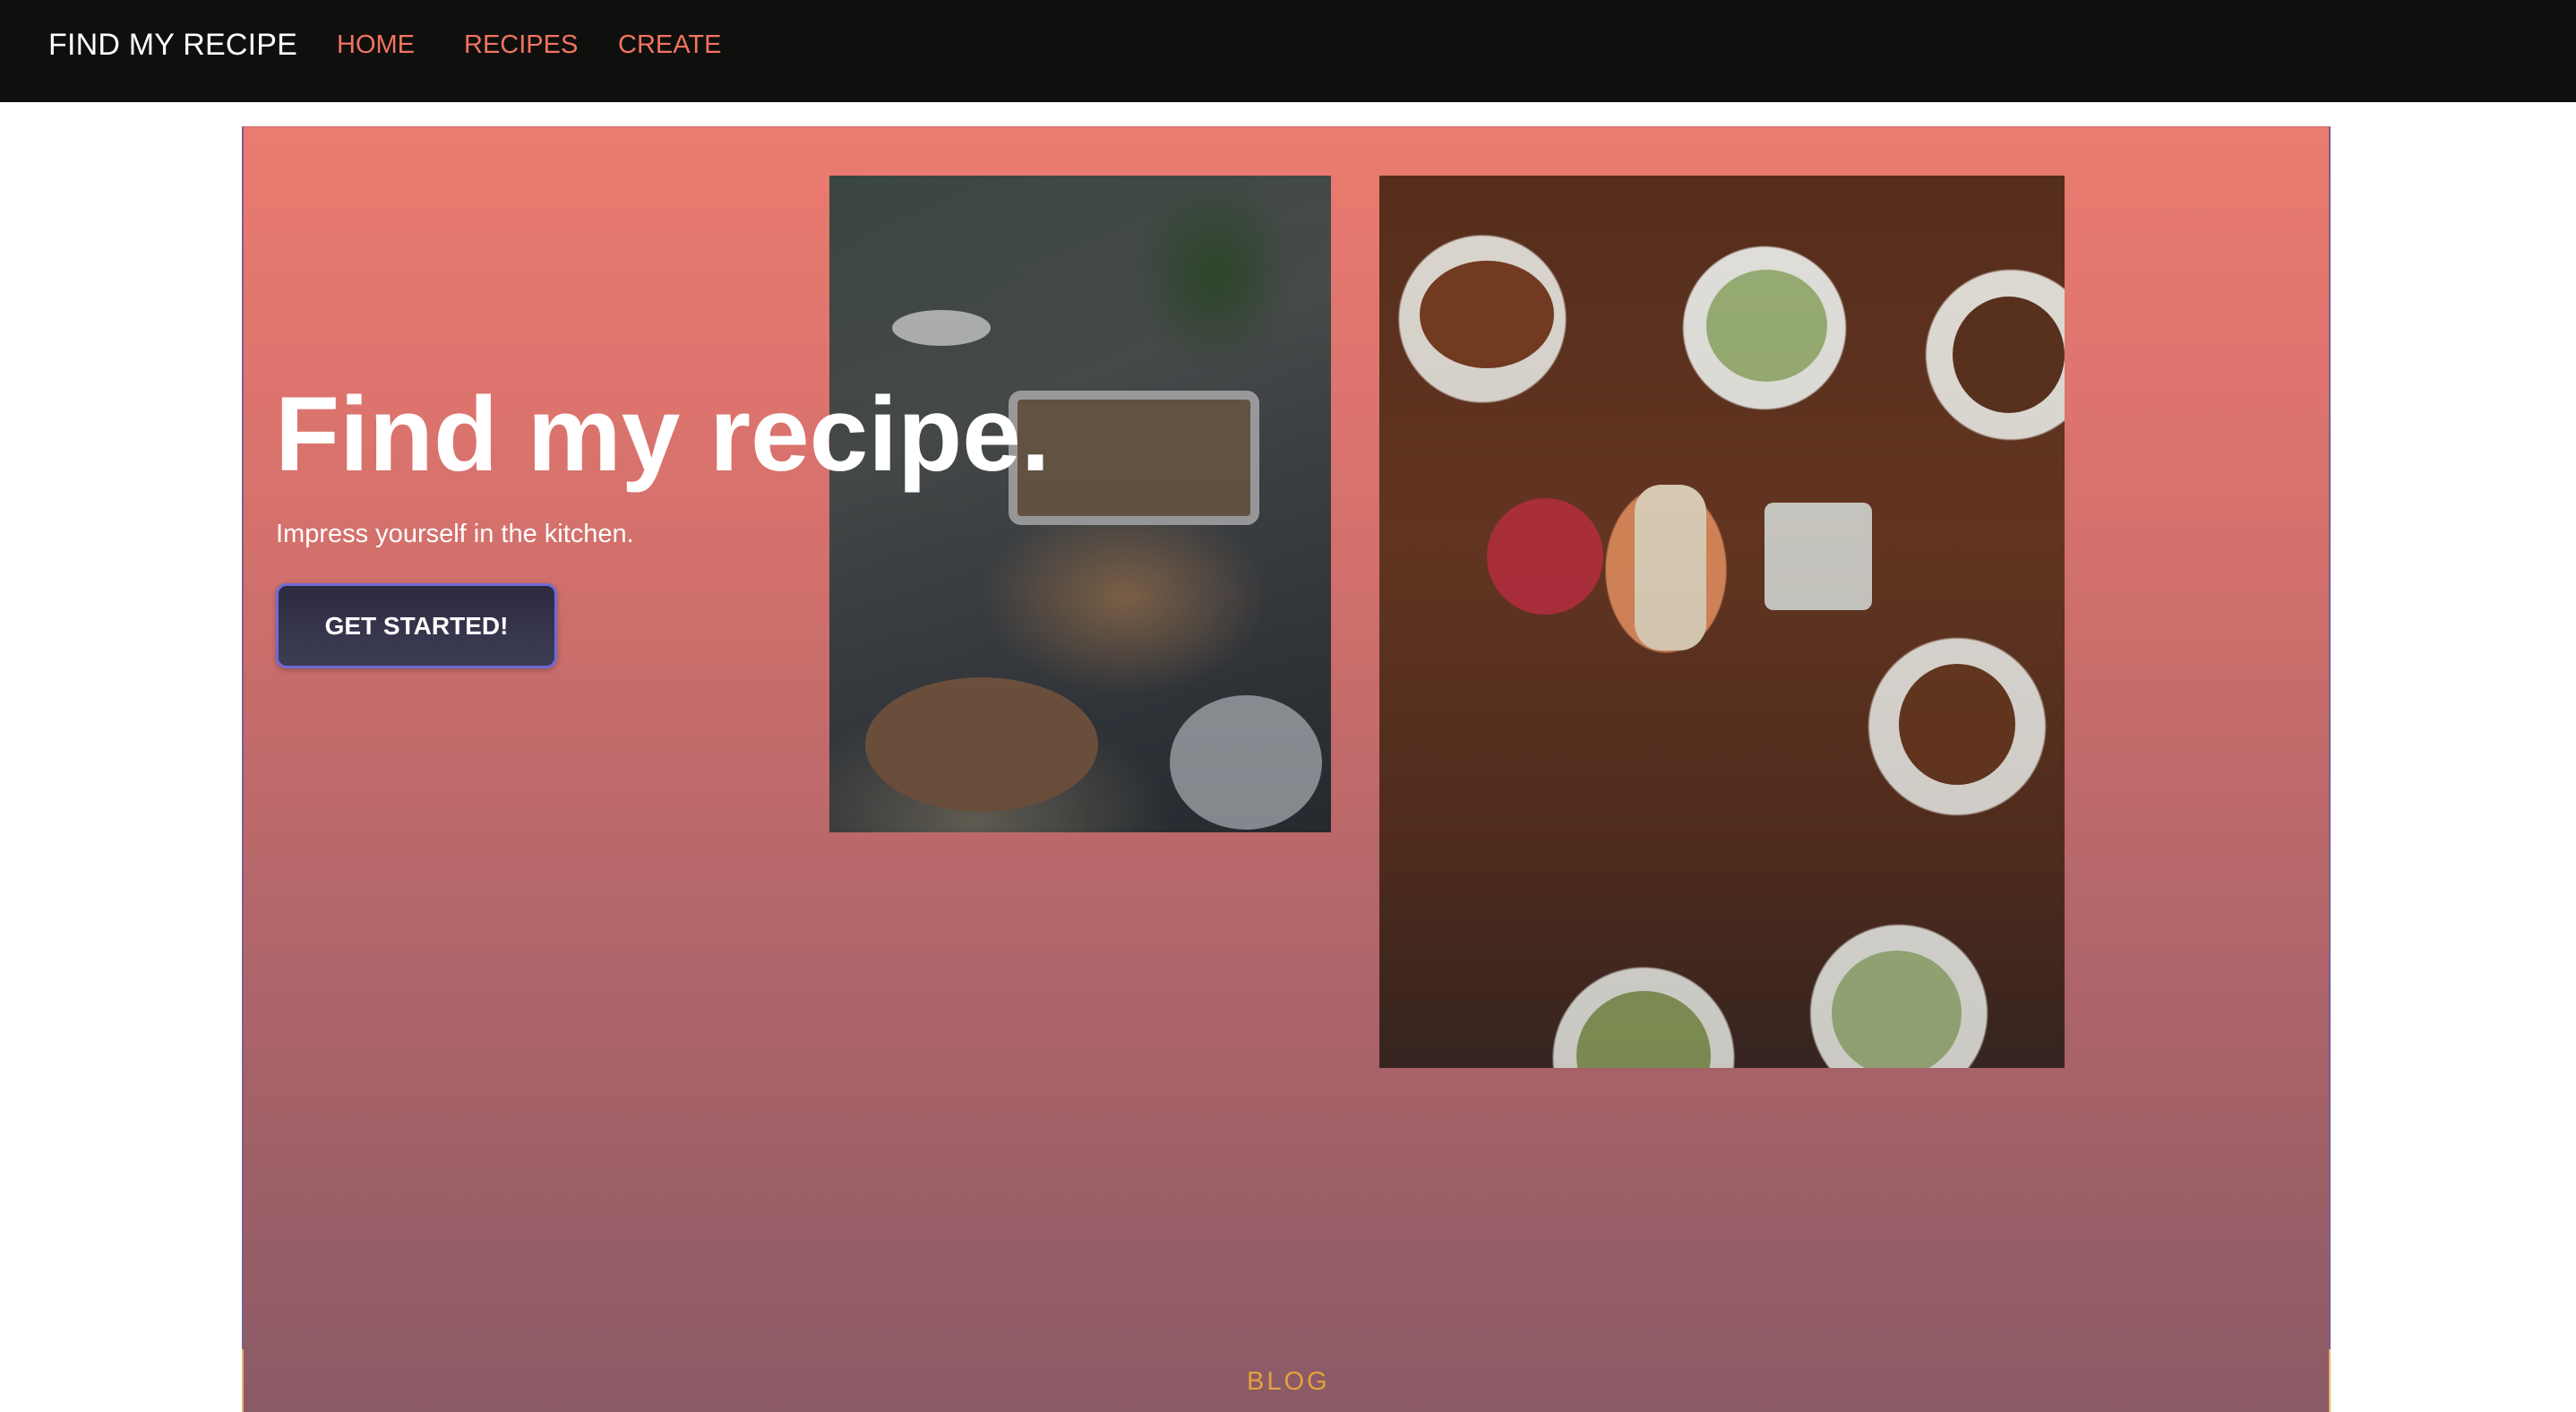 The height and width of the screenshot is (1412, 2576). Describe the element at coordinates (1288, 51) in the screenshot. I see `top-navbar: FIND MY RECIPE HOME RECIPES CREATE` at that location.